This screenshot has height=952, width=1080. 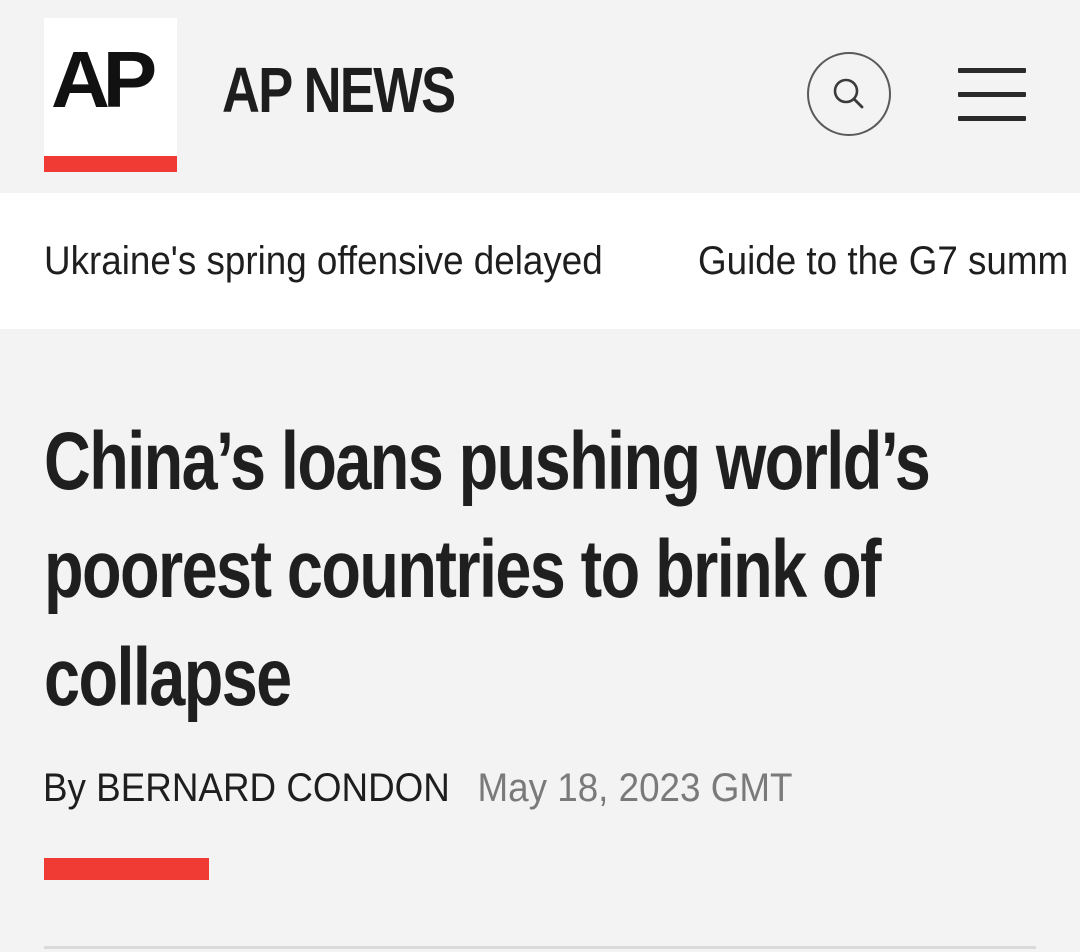 I want to click on ap-logo: AP, so click(x=110, y=87).